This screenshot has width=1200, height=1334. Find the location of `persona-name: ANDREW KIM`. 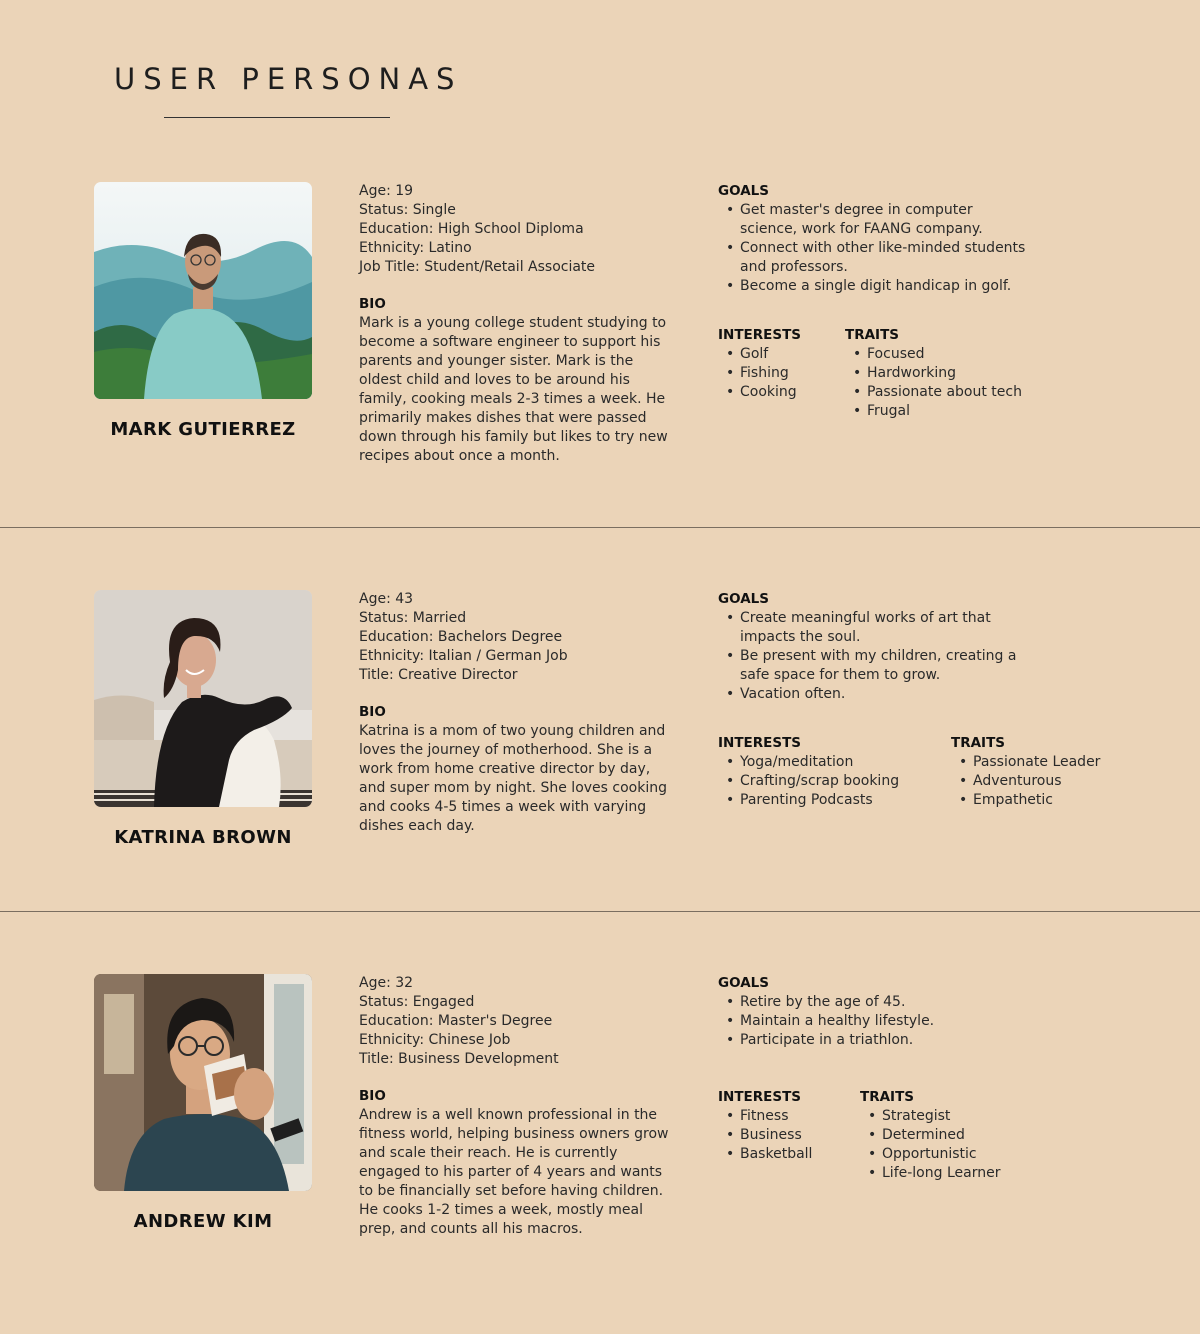

persona-name: ANDREW KIM is located at coordinates (203, 1221).